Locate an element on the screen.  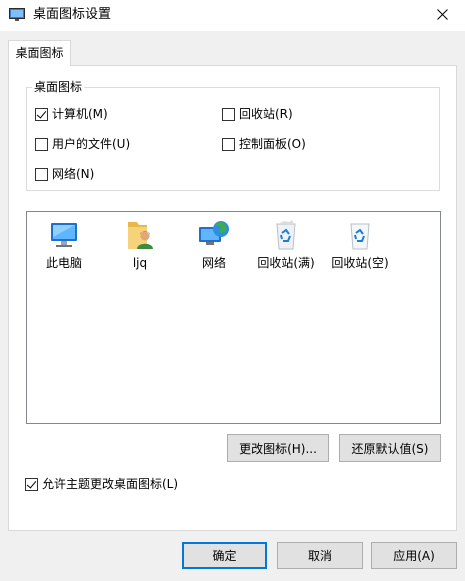
icon-item-user: ljq is located at coordinates (140, 244).